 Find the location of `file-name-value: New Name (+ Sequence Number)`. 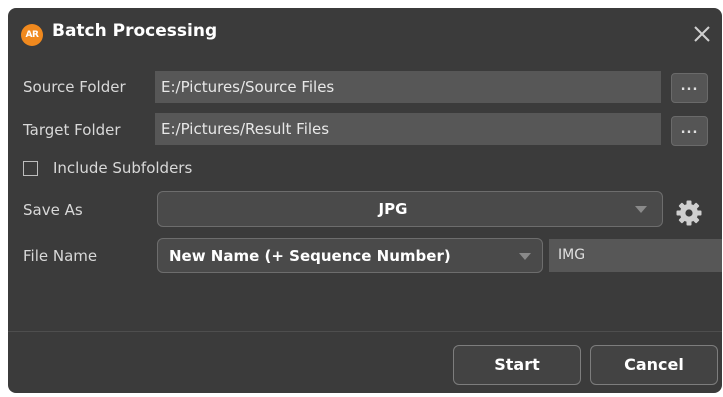

file-name-value: New Name (+ Sequence Number) is located at coordinates (310, 256).